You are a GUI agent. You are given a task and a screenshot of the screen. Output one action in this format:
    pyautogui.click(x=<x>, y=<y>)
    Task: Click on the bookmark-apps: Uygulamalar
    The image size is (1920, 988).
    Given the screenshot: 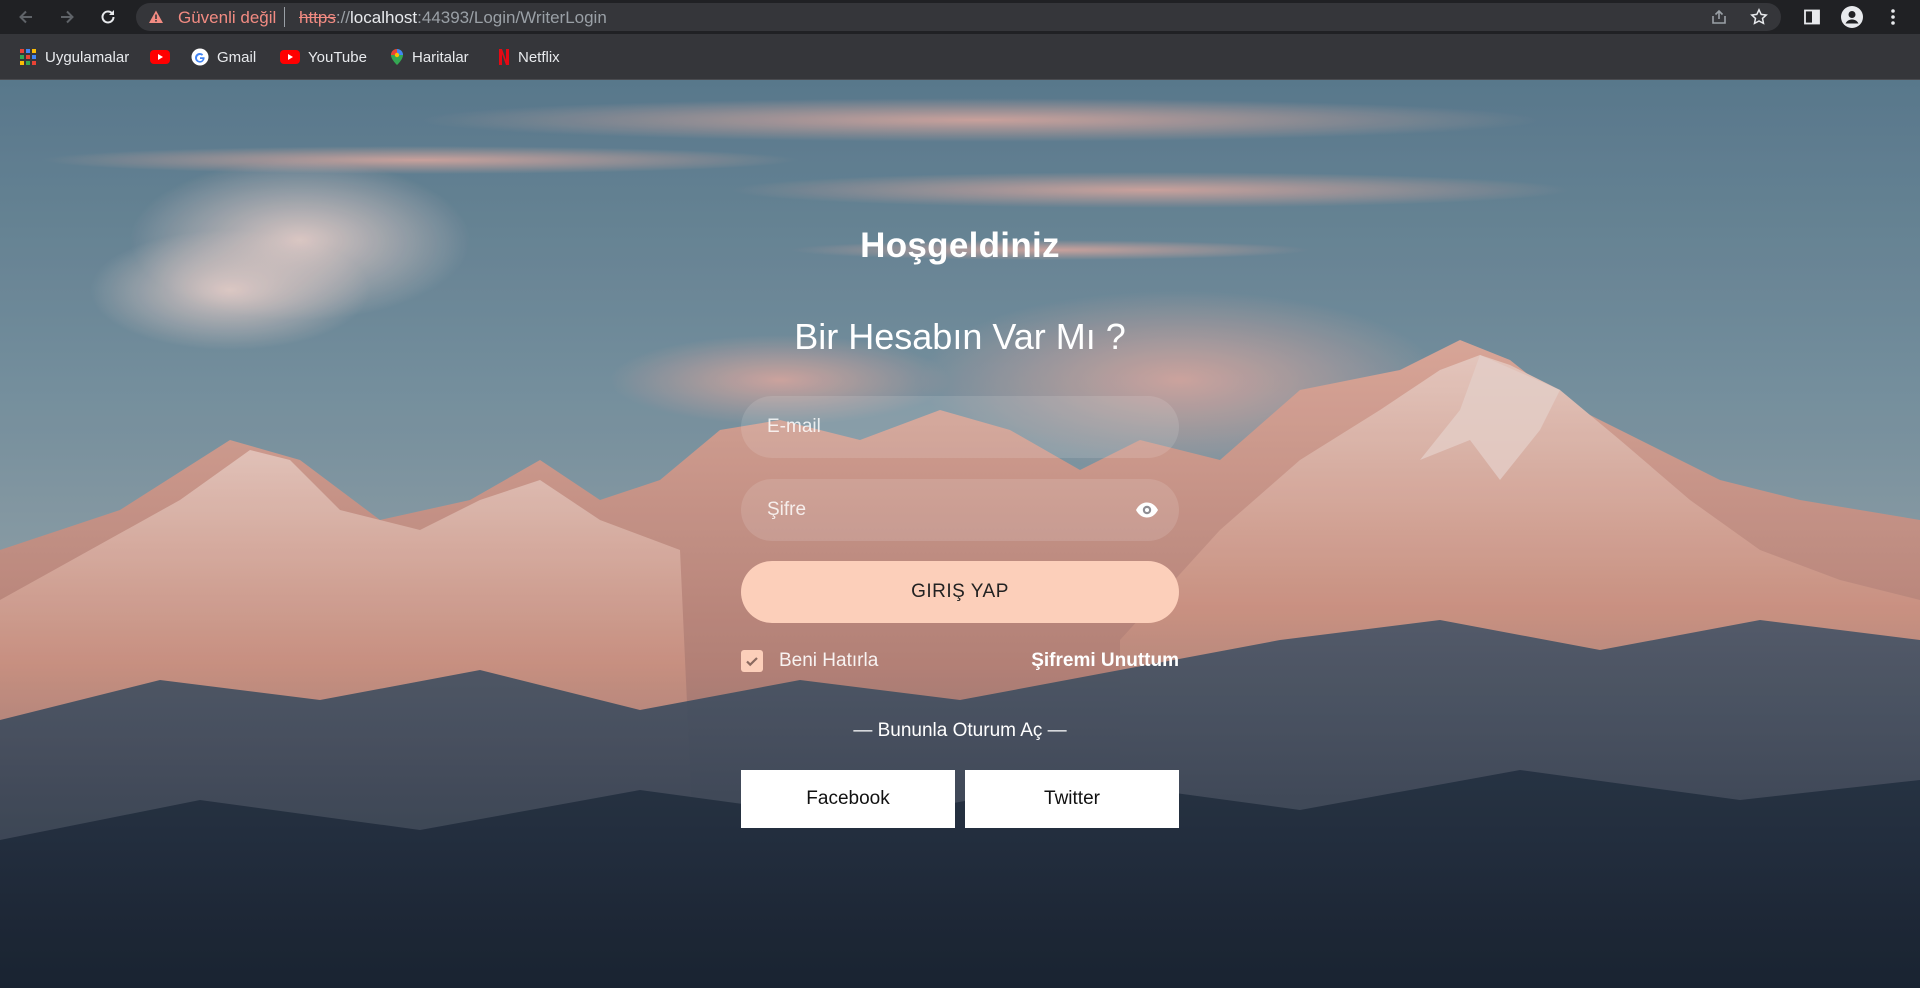 What is the action you would take?
    pyautogui.click(x=74, y=57)
    